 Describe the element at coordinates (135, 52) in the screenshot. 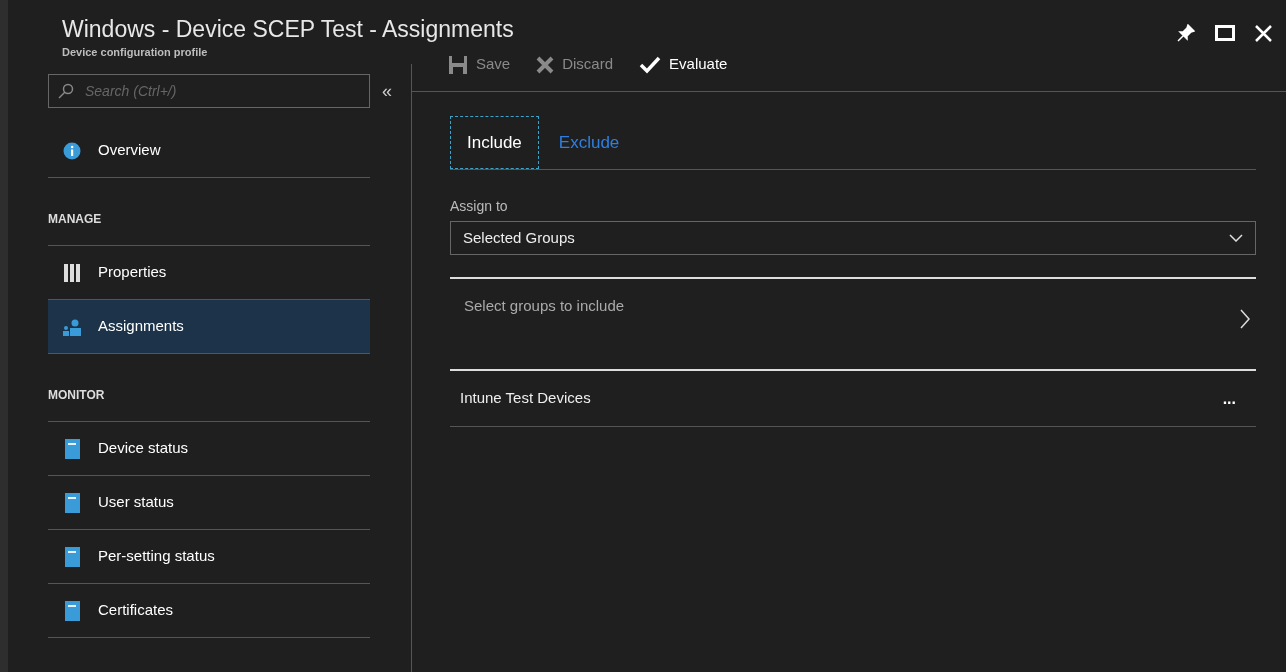

I see `window-subtitle: Device configuration profile` at that location.